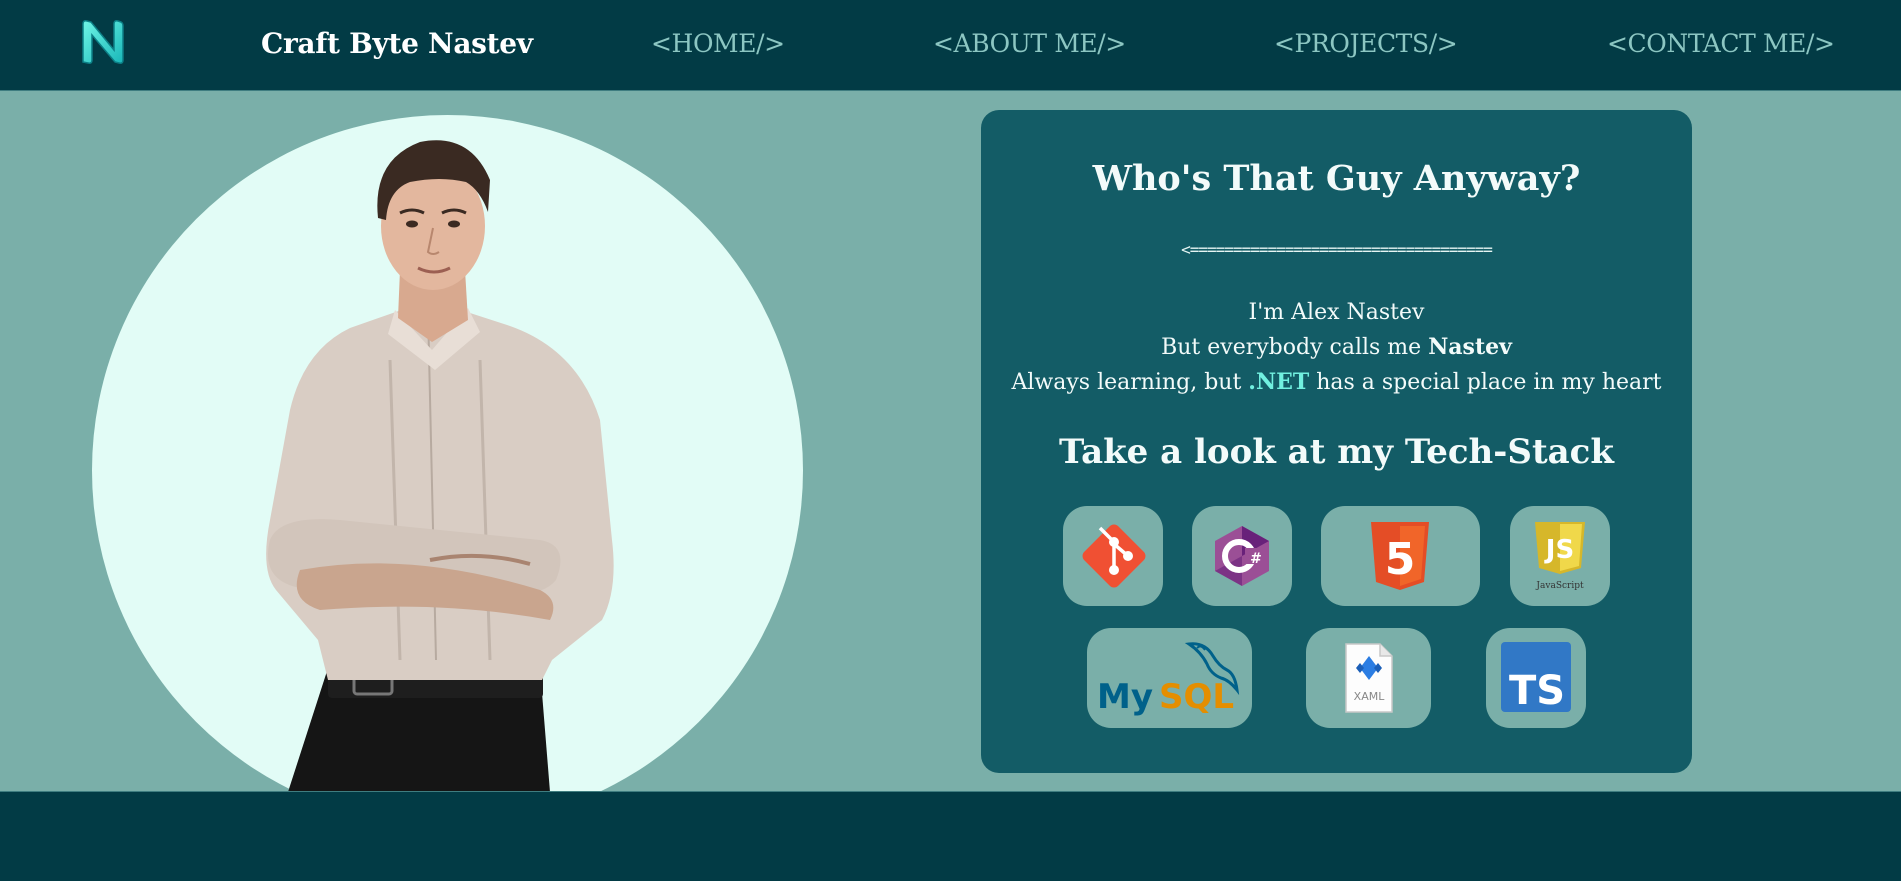 The height and width of the screenshot is (881, 1901). I want to click on tech-tile-mysql: My SQL, so click(1169, 678).